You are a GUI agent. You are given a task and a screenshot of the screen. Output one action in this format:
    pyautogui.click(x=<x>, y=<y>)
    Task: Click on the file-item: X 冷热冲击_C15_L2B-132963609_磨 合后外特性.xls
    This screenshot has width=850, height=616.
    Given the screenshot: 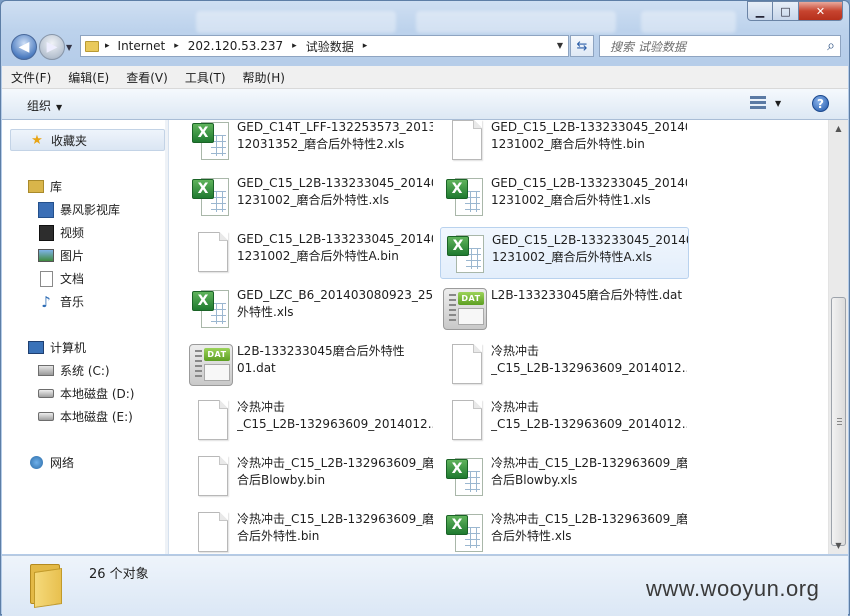 What is the action you would take?
    pyautogui.click(x=564, y=530)
    